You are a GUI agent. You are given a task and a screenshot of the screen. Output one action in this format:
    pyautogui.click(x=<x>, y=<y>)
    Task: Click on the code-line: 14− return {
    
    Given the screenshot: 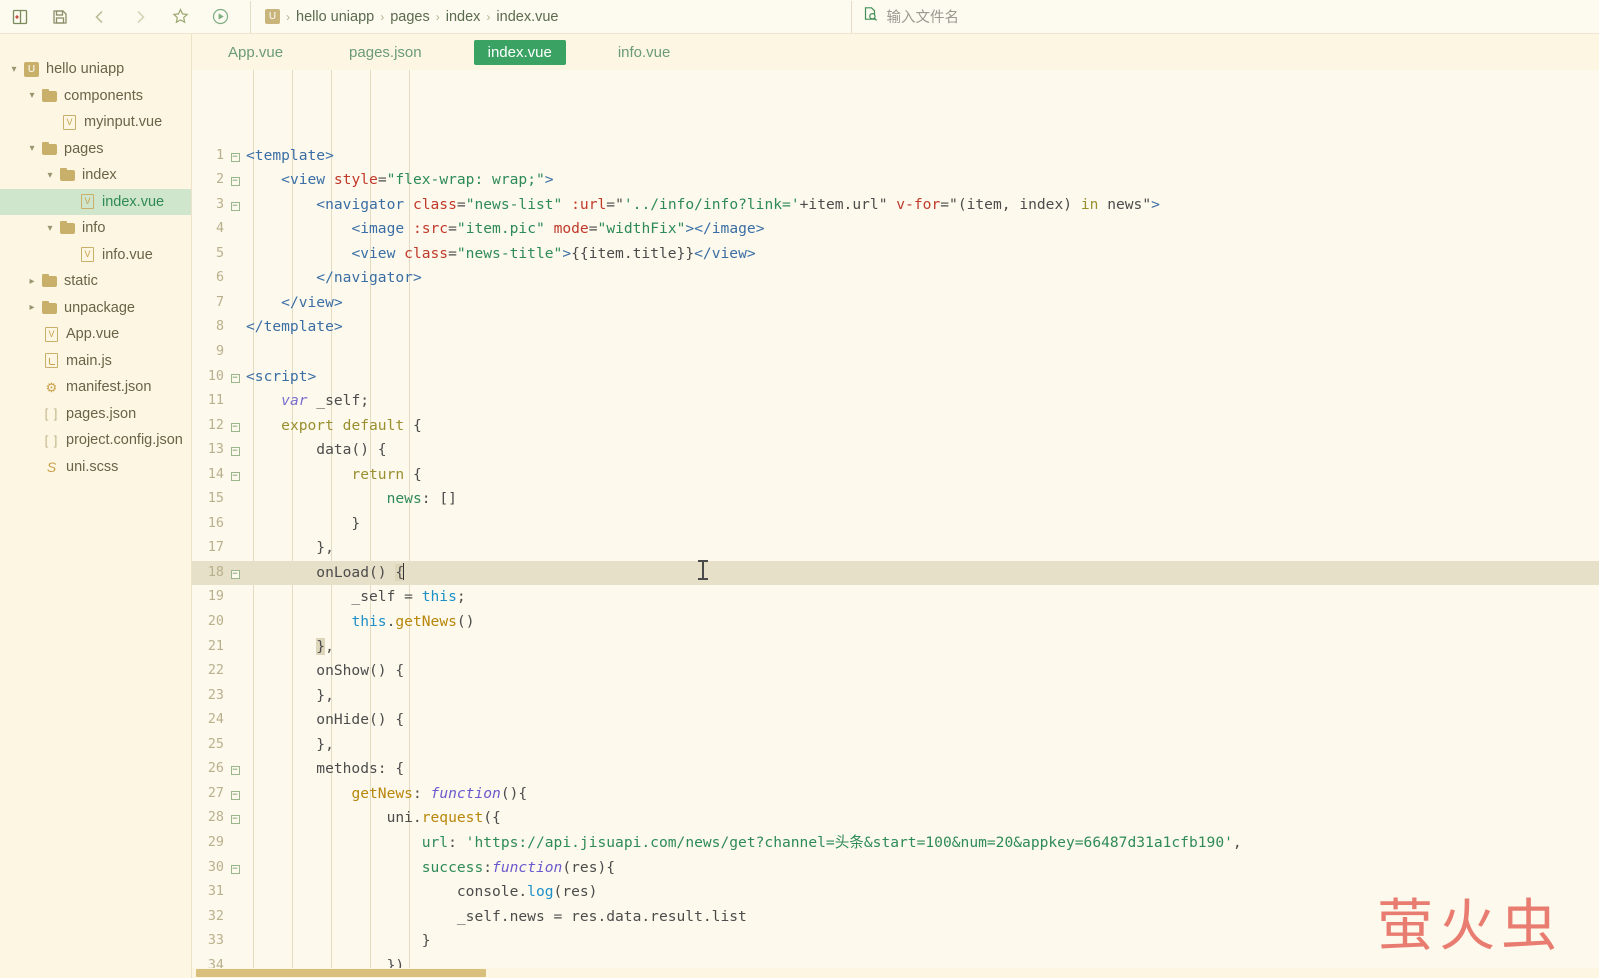 What is the action you would take?
    pyautogui.click(x=895, y=475)
    